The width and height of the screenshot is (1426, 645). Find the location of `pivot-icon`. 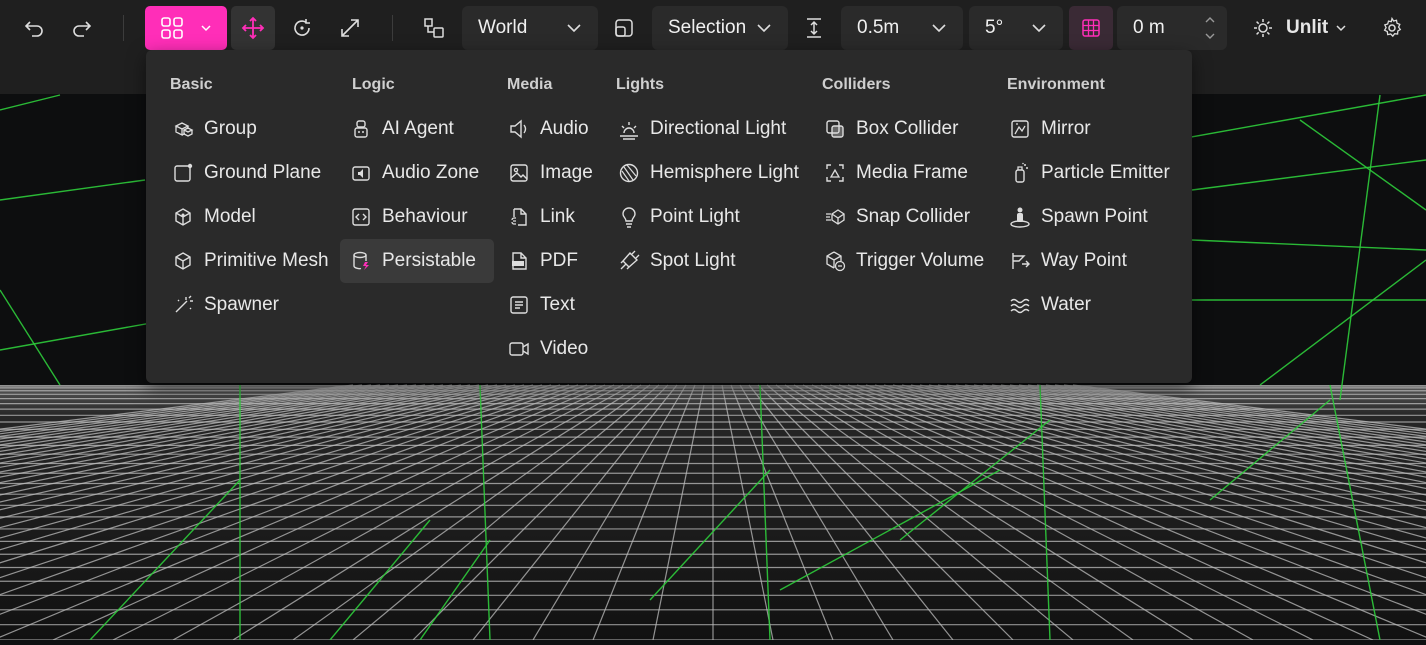

pivot-icon is located at coordinates (624, 28).